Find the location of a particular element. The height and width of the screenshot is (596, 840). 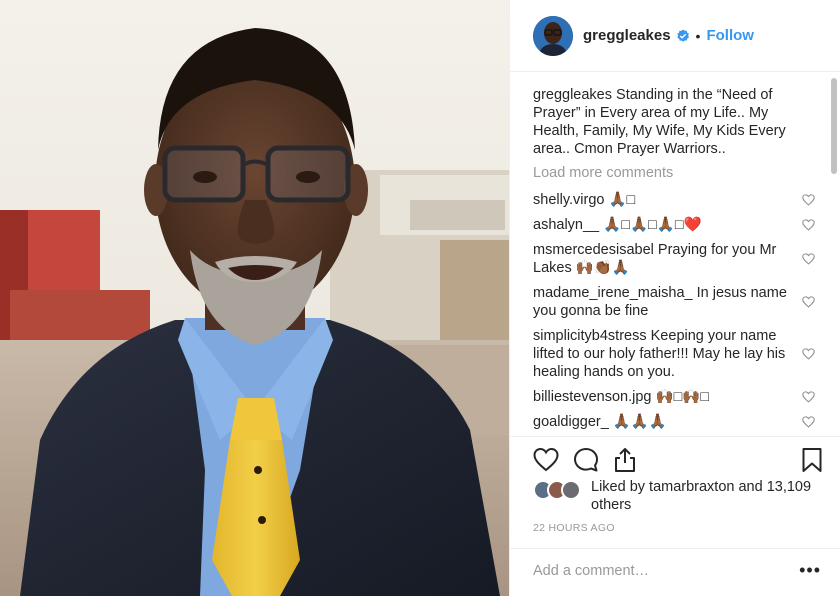

comment-username: billiestevenson.jpg is located at coordinates (592, 397).